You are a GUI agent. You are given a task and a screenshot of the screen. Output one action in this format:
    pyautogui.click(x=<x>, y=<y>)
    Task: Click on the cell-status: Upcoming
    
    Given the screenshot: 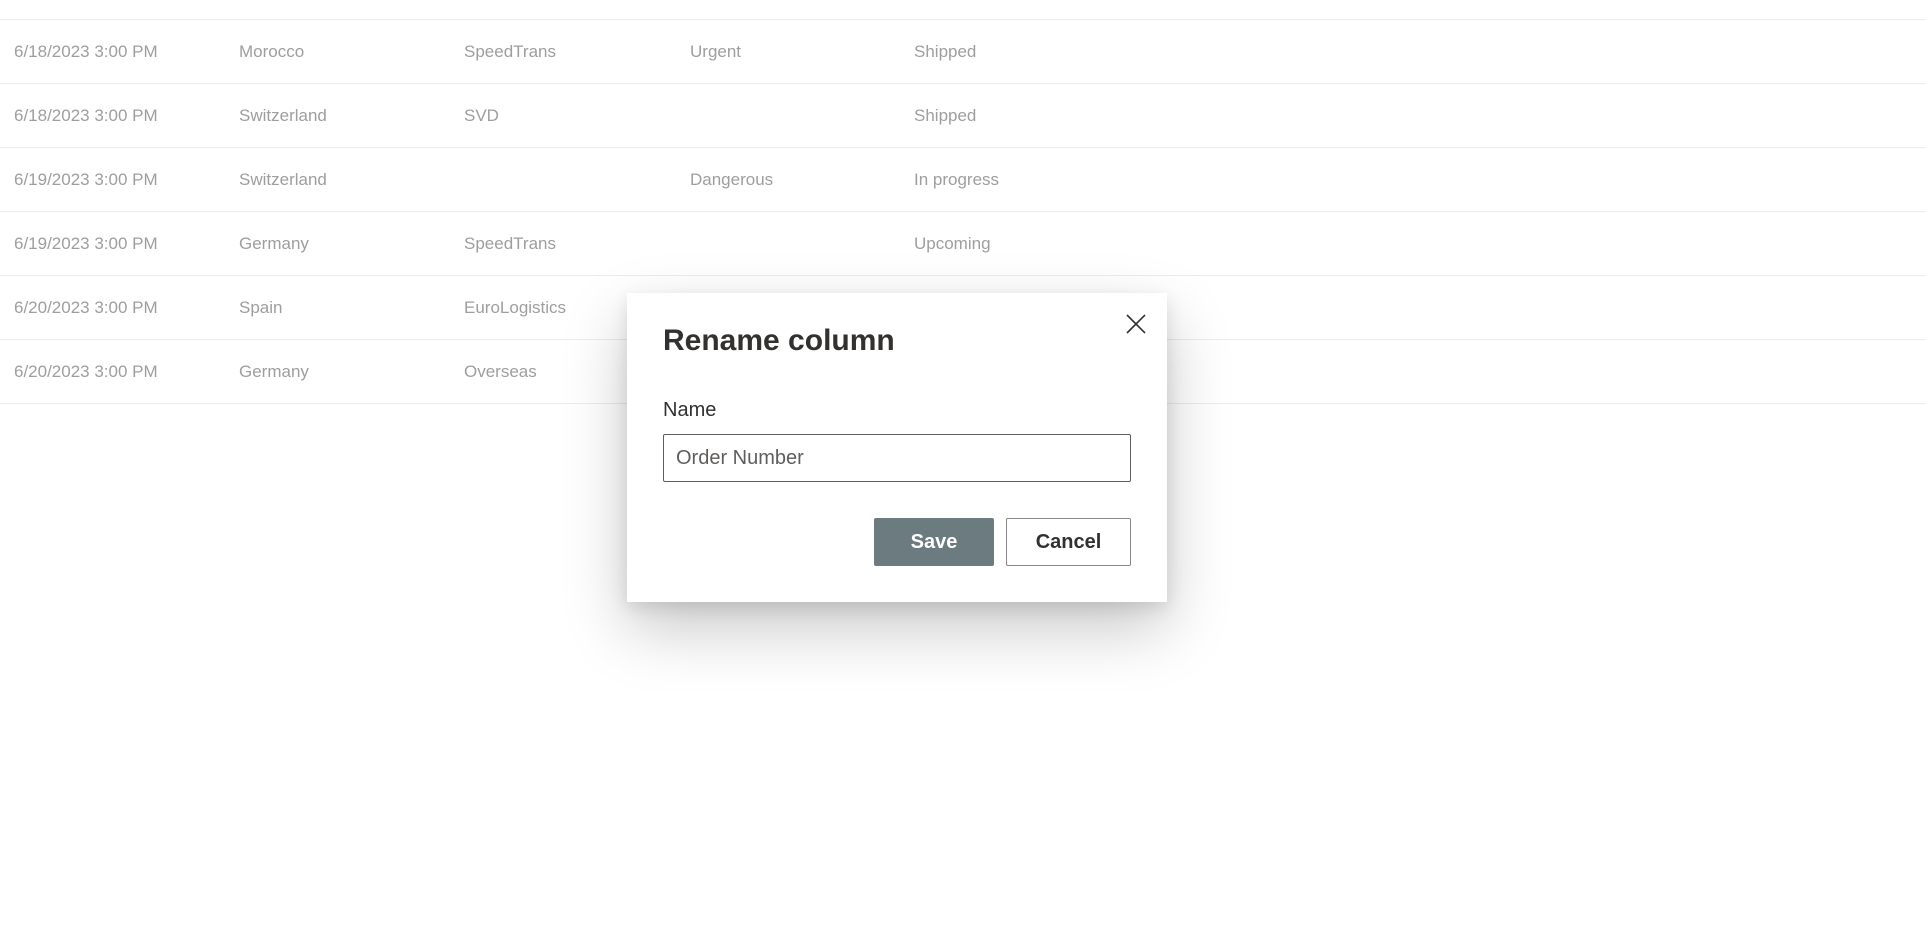 What is the action you would take?
    pyautogui.click(x=952, y=243)
    